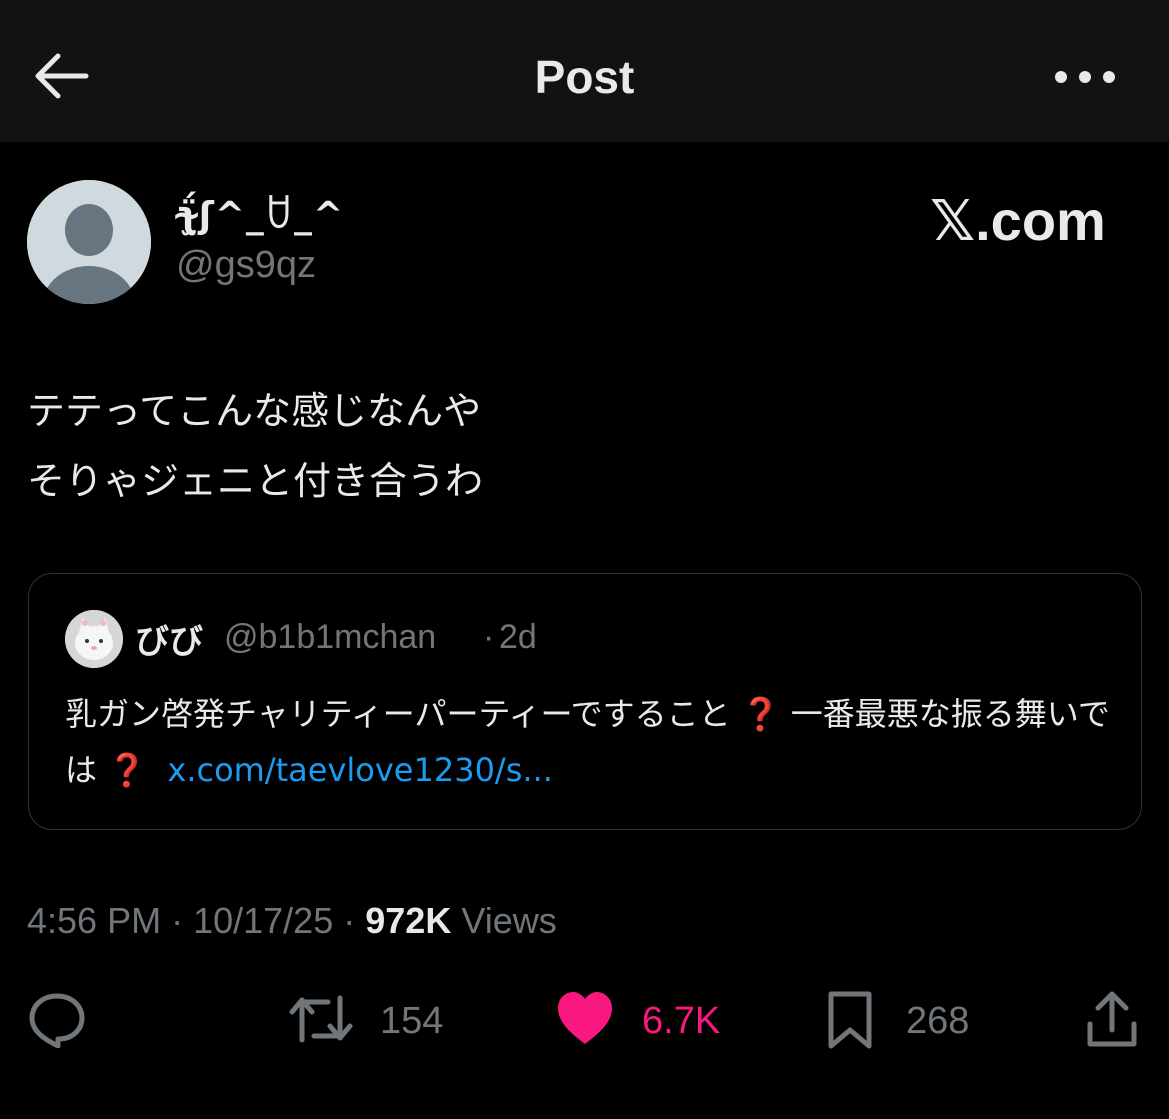  I want to click on more-options-button, so click(1085, 77).